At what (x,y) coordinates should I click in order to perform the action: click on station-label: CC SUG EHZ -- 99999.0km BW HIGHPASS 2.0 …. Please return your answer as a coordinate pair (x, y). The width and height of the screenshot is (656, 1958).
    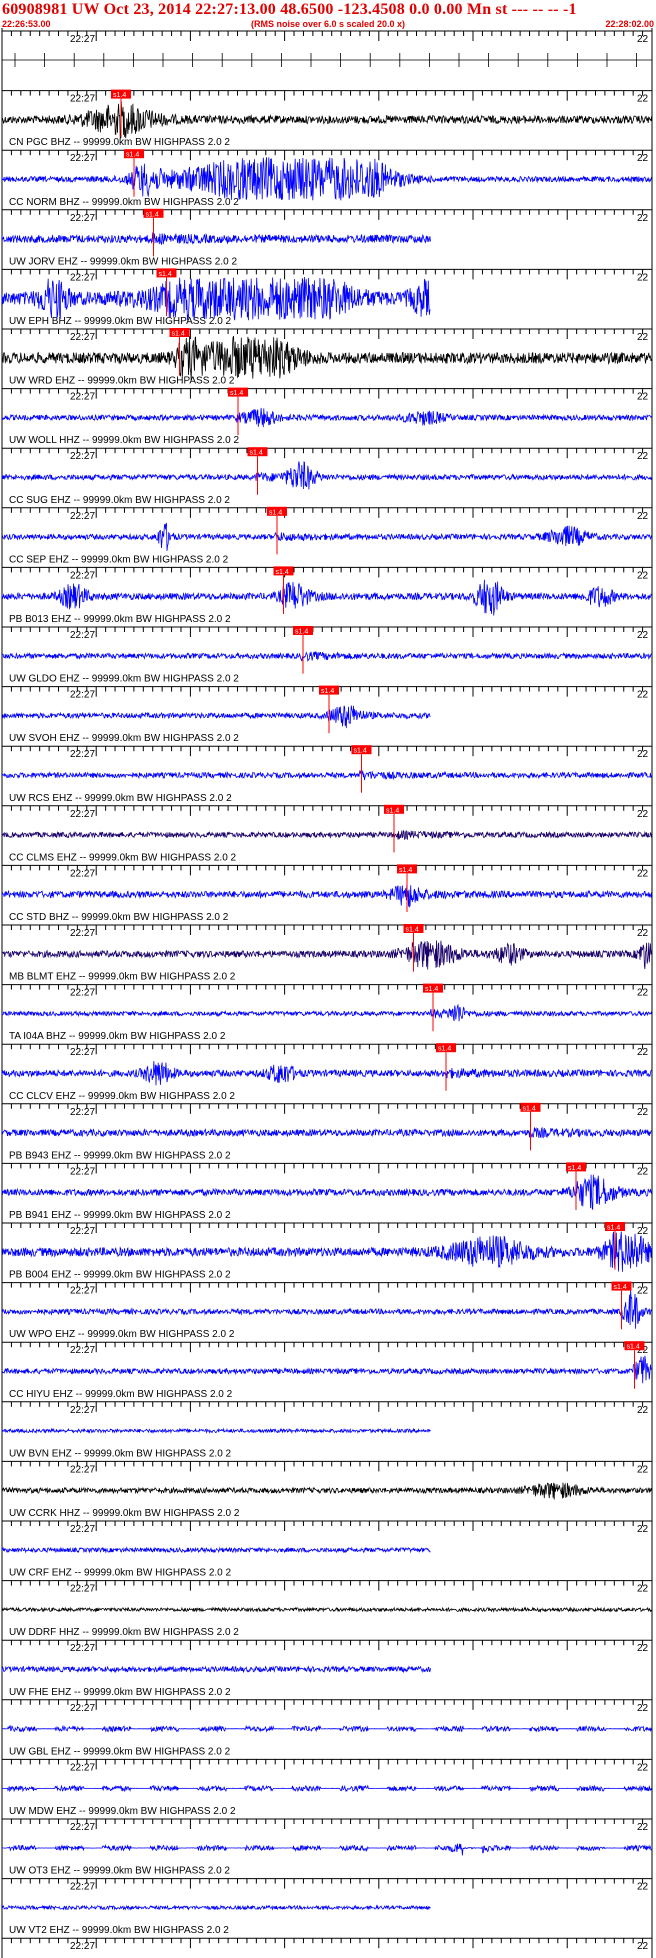
    Looking at the image, I should click on (119, 500).